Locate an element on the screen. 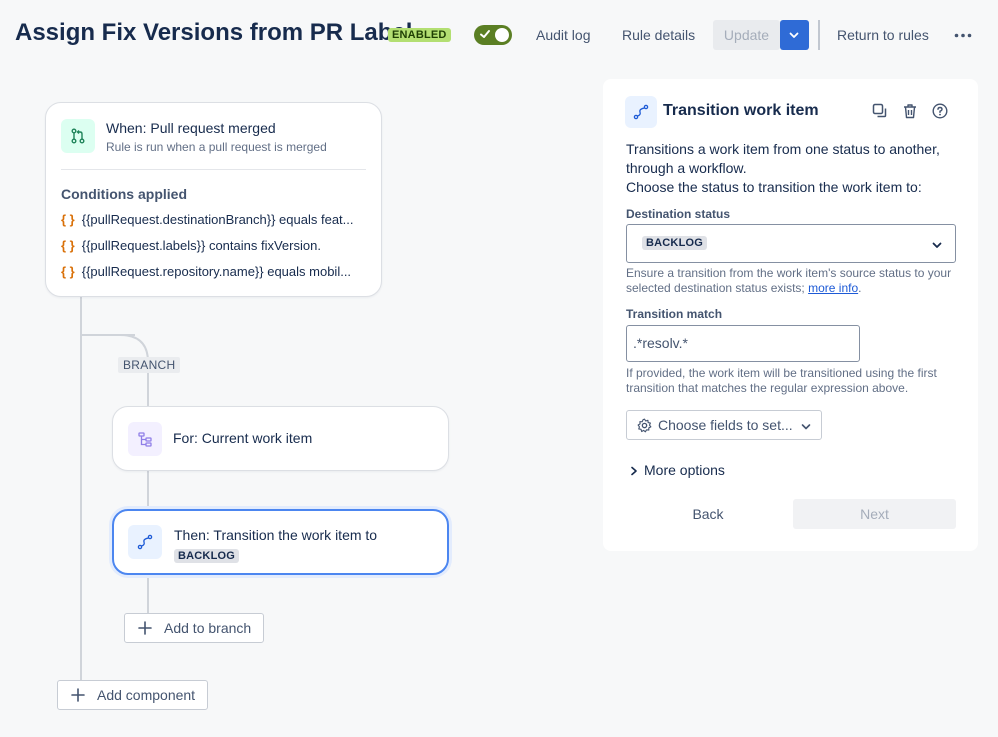  more-info-link: more info is located at coordinates (833, 288).